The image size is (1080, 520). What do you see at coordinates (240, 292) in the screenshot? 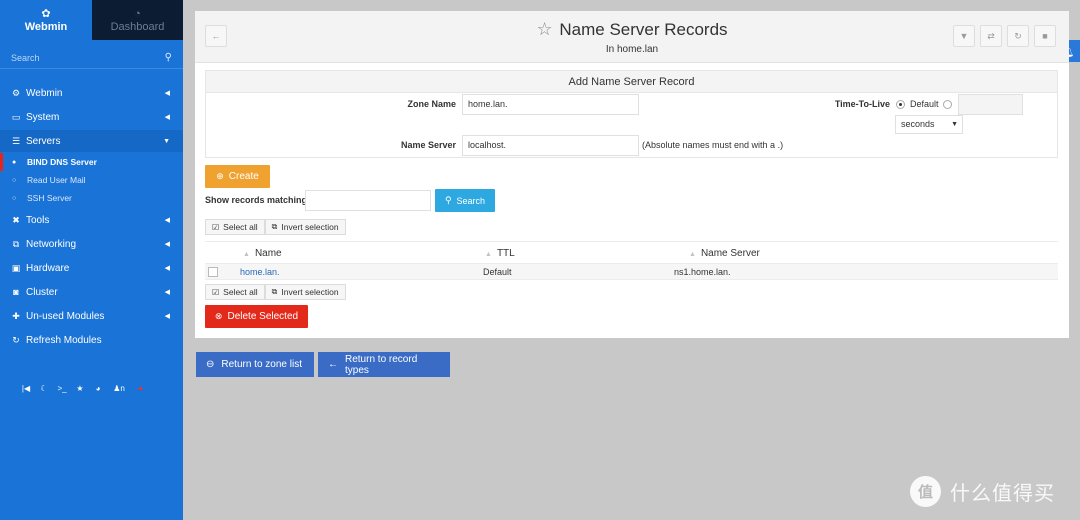
I see `select-all-label: Select all` at bounding box center [240, 292].